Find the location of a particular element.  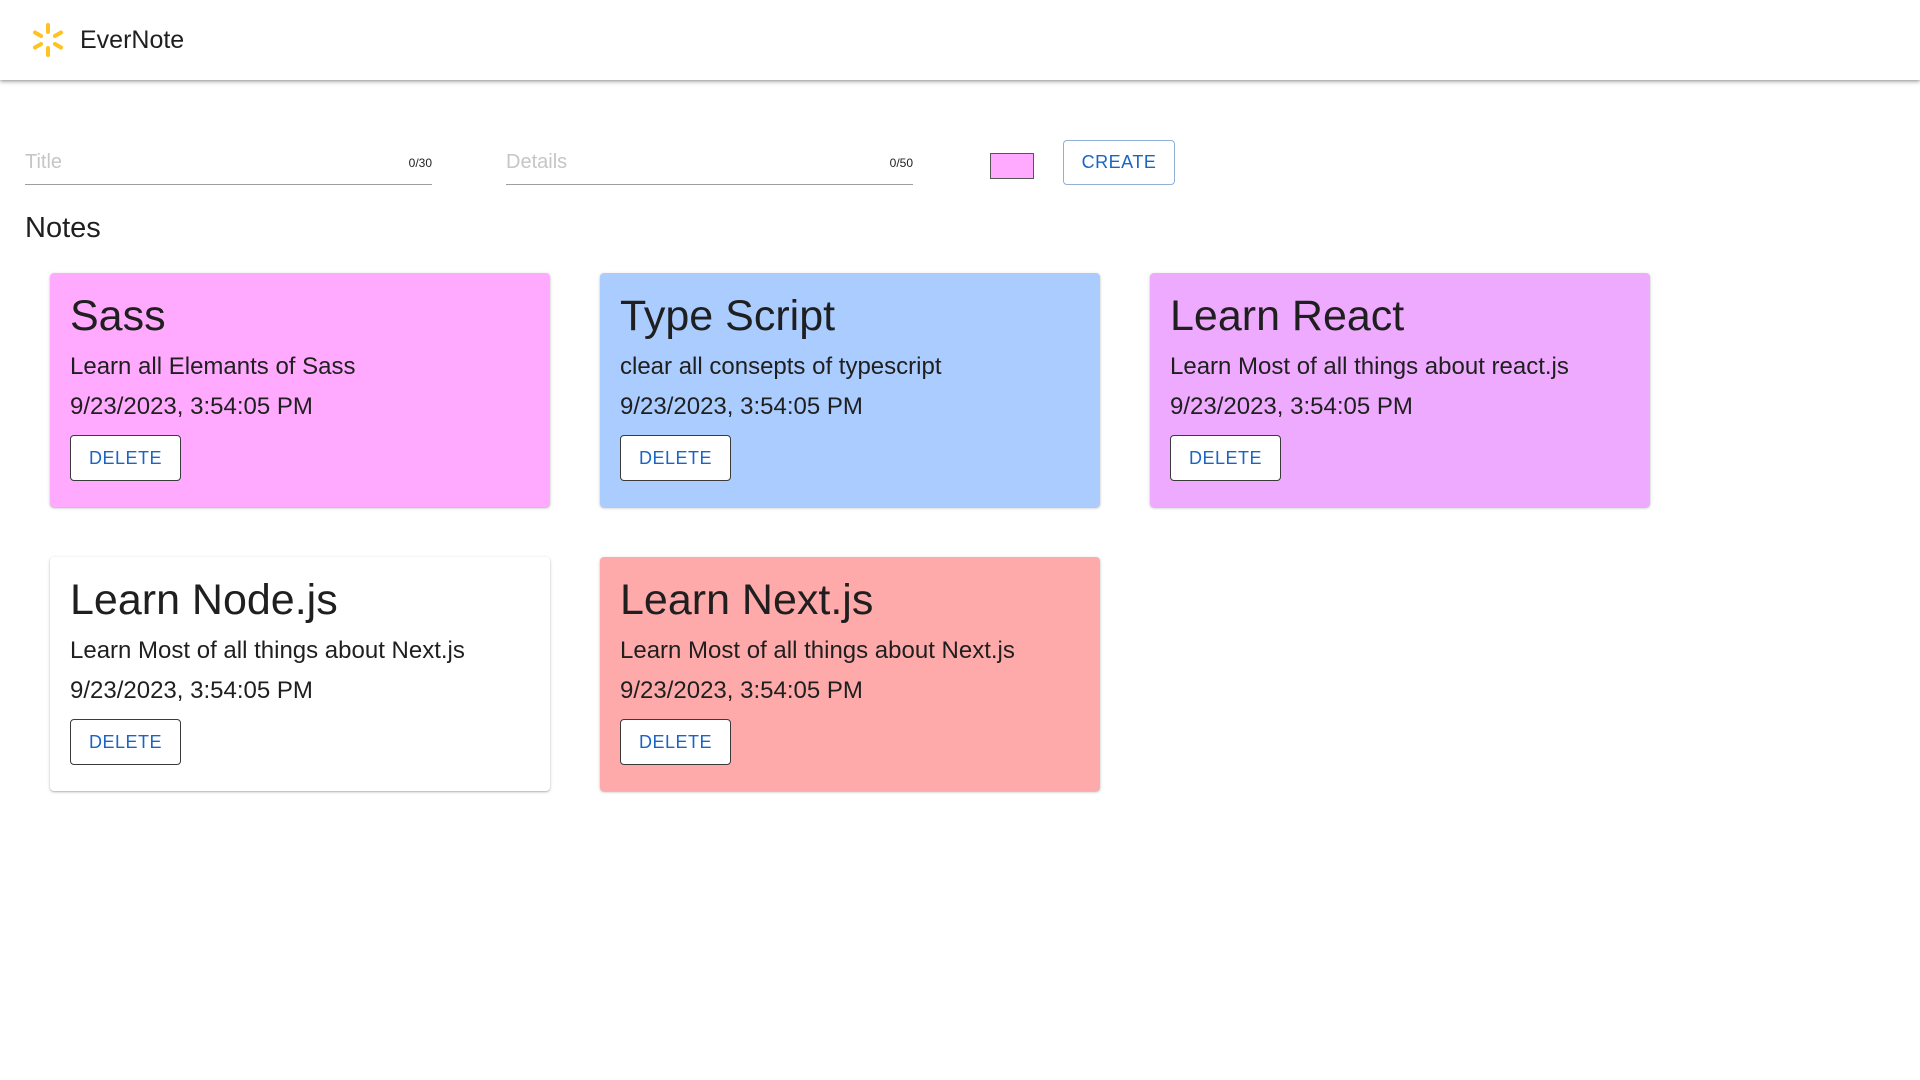

notes-heading: Notes is located at coordinates (63, 228).